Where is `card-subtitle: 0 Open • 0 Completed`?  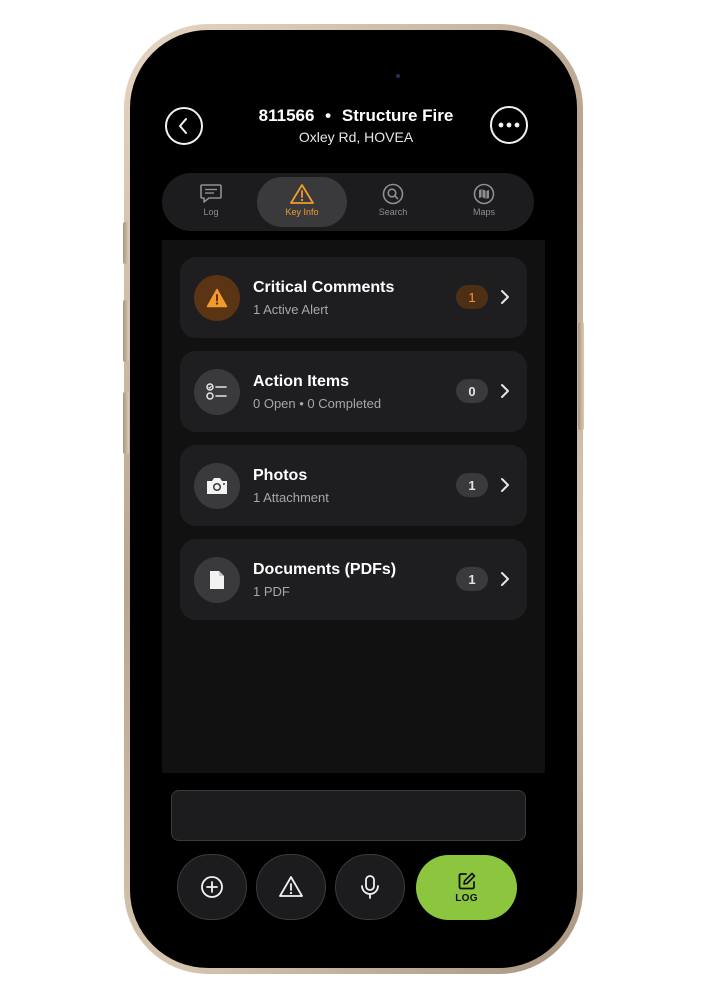
card-subtitle: 0 Open • 0 Completed is located at coordinates (317, 403).